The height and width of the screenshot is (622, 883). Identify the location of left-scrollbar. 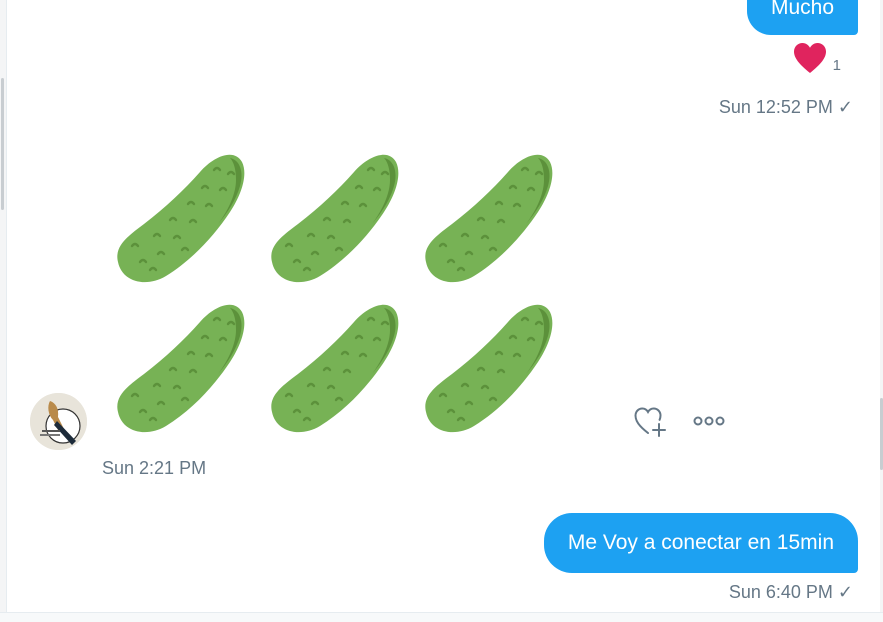
(2, 144).